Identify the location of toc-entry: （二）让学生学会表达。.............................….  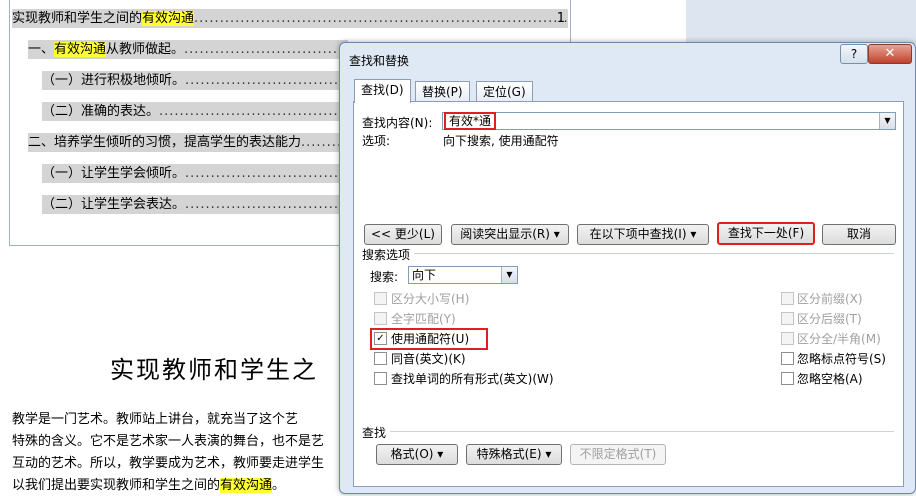
(195, 204).